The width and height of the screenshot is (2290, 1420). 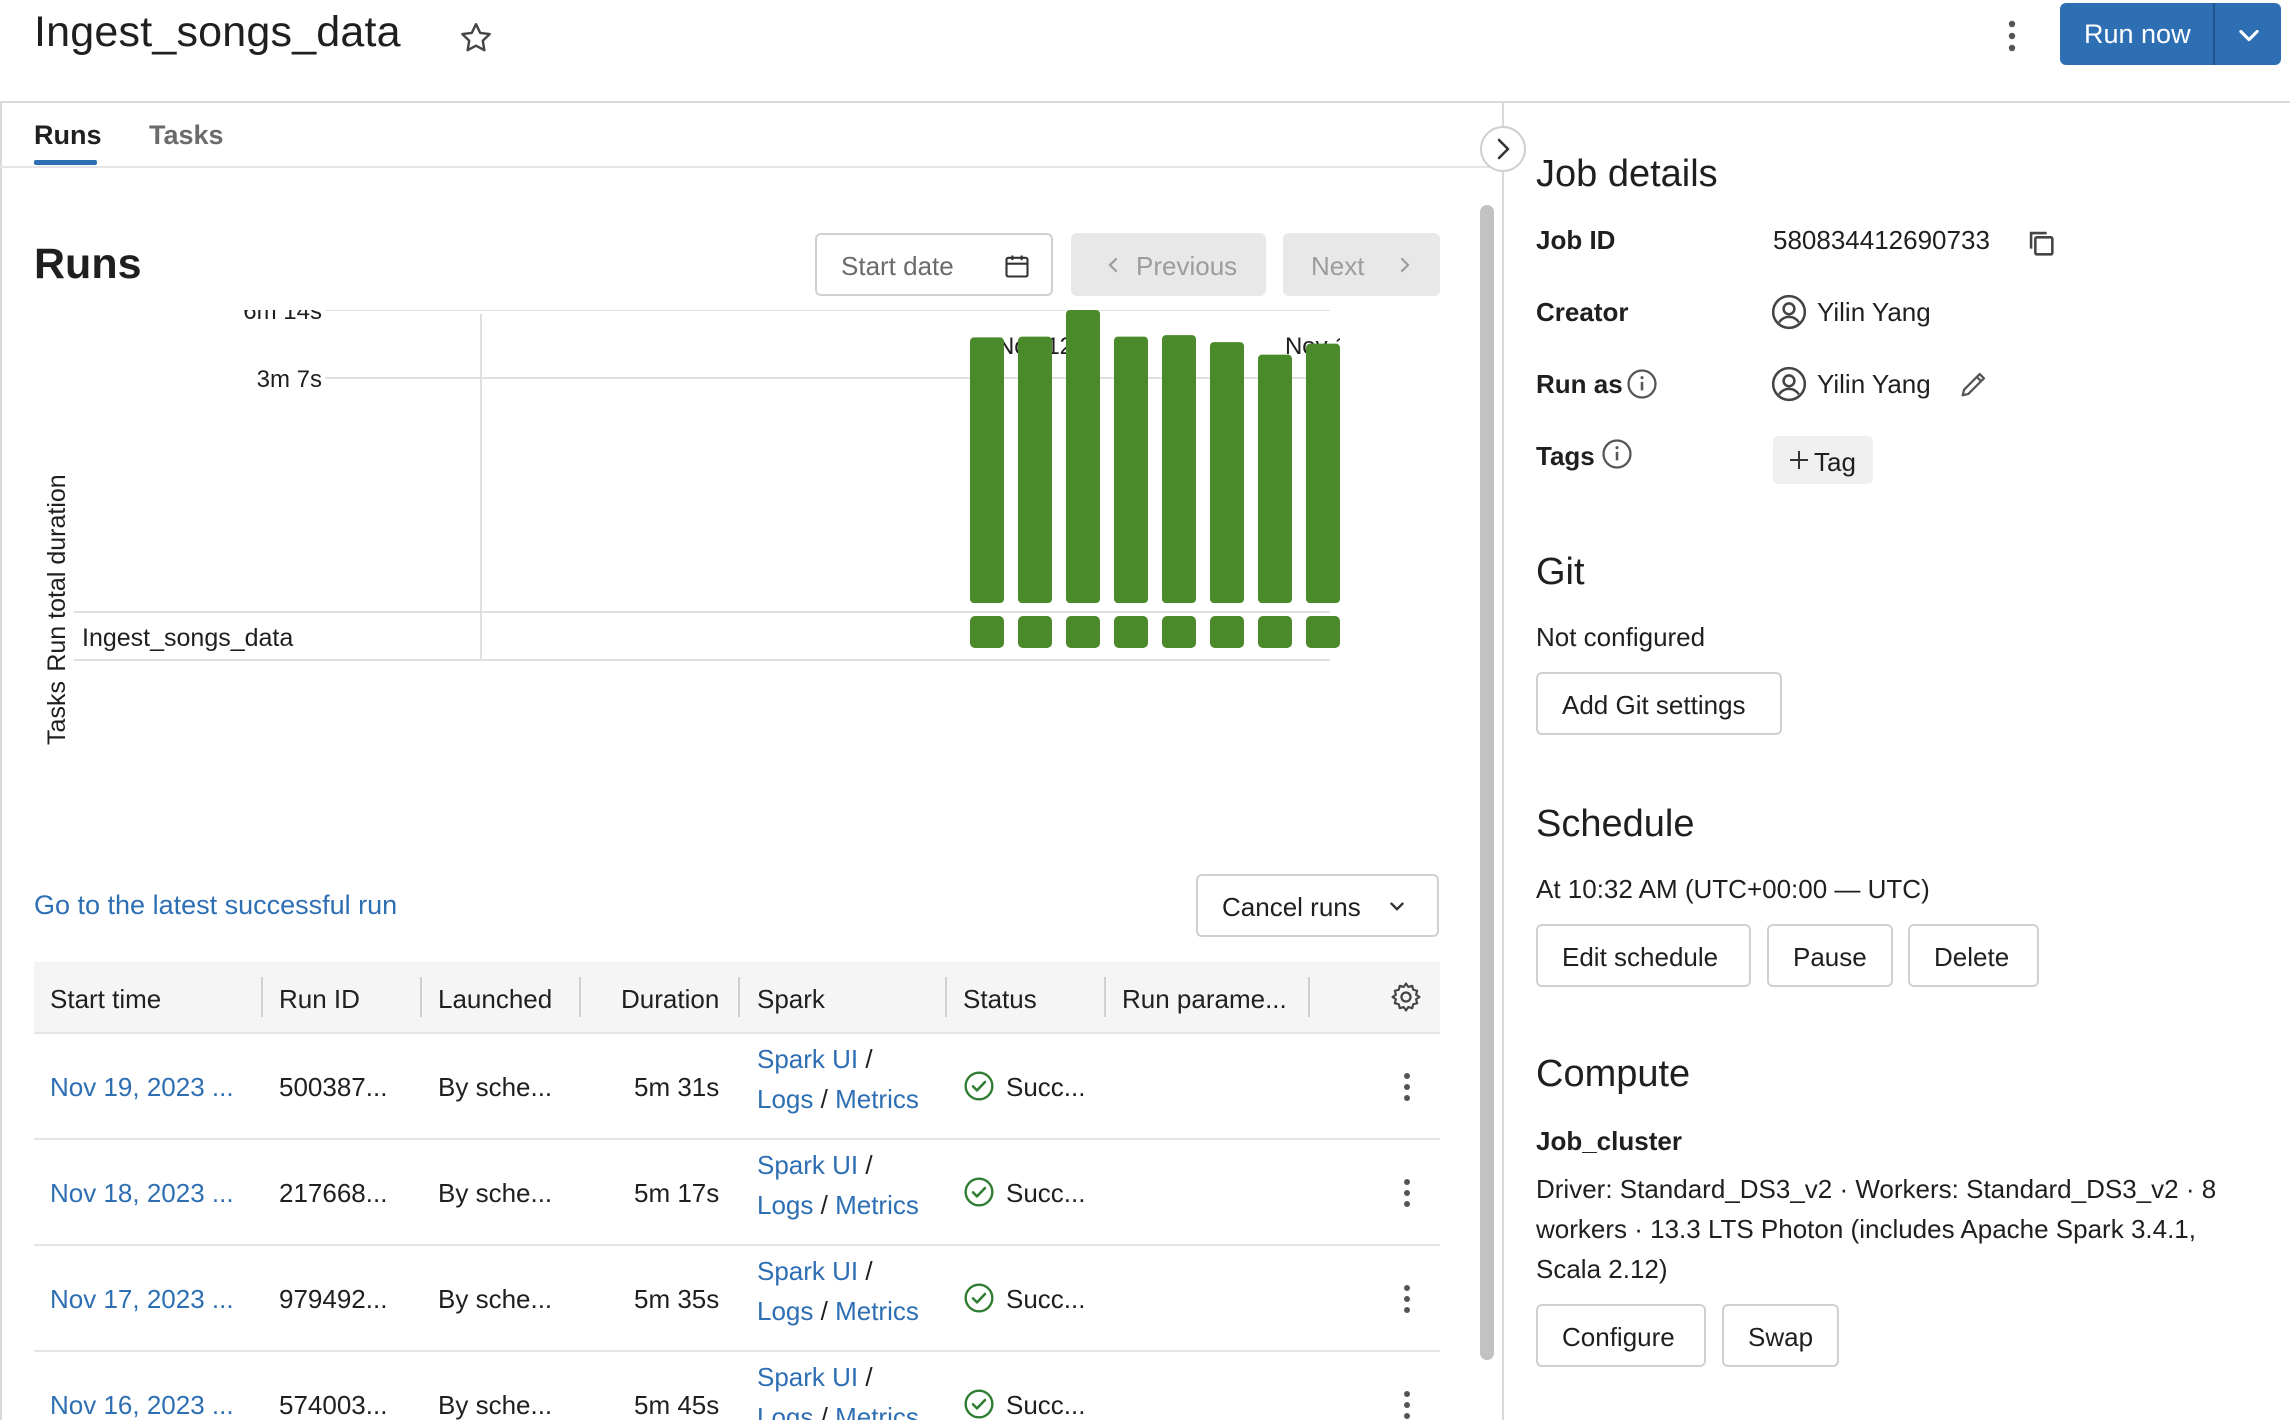 What do you see at coordinates (186, 135) in the screenshot?
I see `tab-tasks: Tasks` at bounding box center [186, 135].